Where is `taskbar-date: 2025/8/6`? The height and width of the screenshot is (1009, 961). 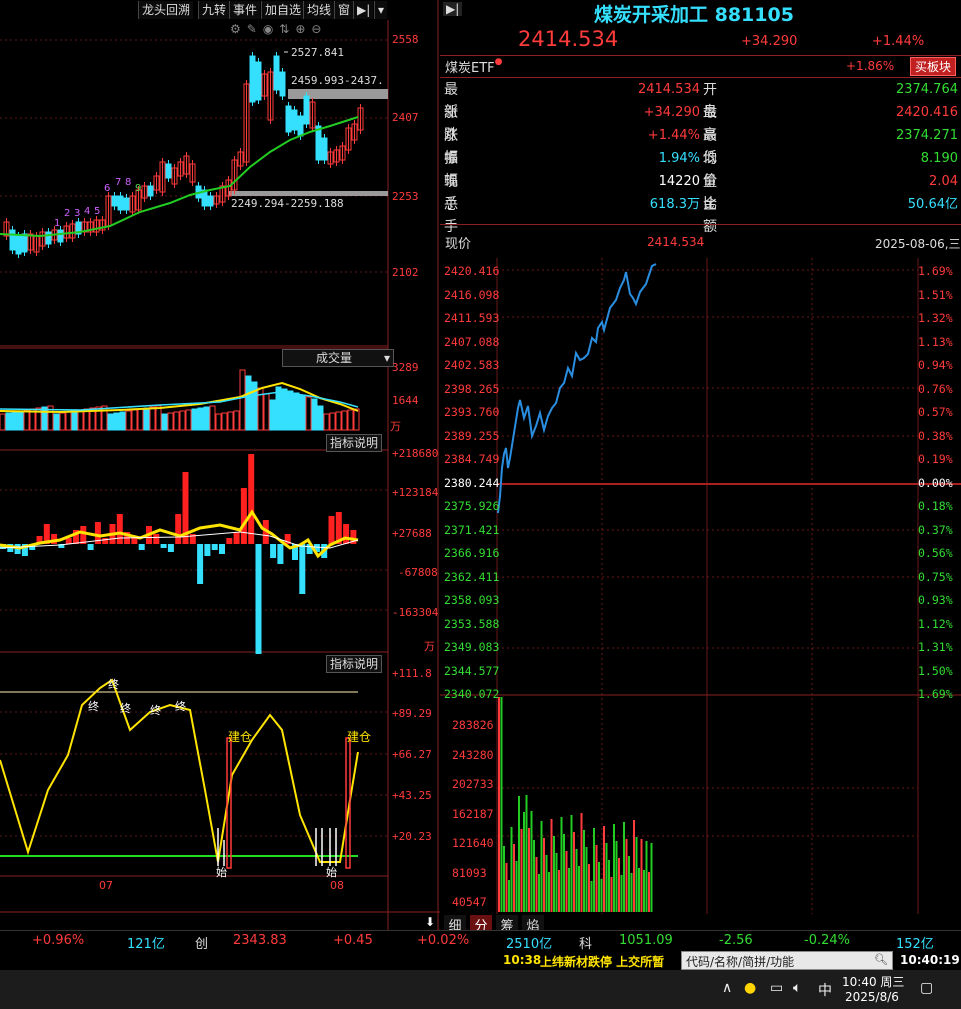 taskbar-date: 2025/8/6 is located at coordinates (872, 997).